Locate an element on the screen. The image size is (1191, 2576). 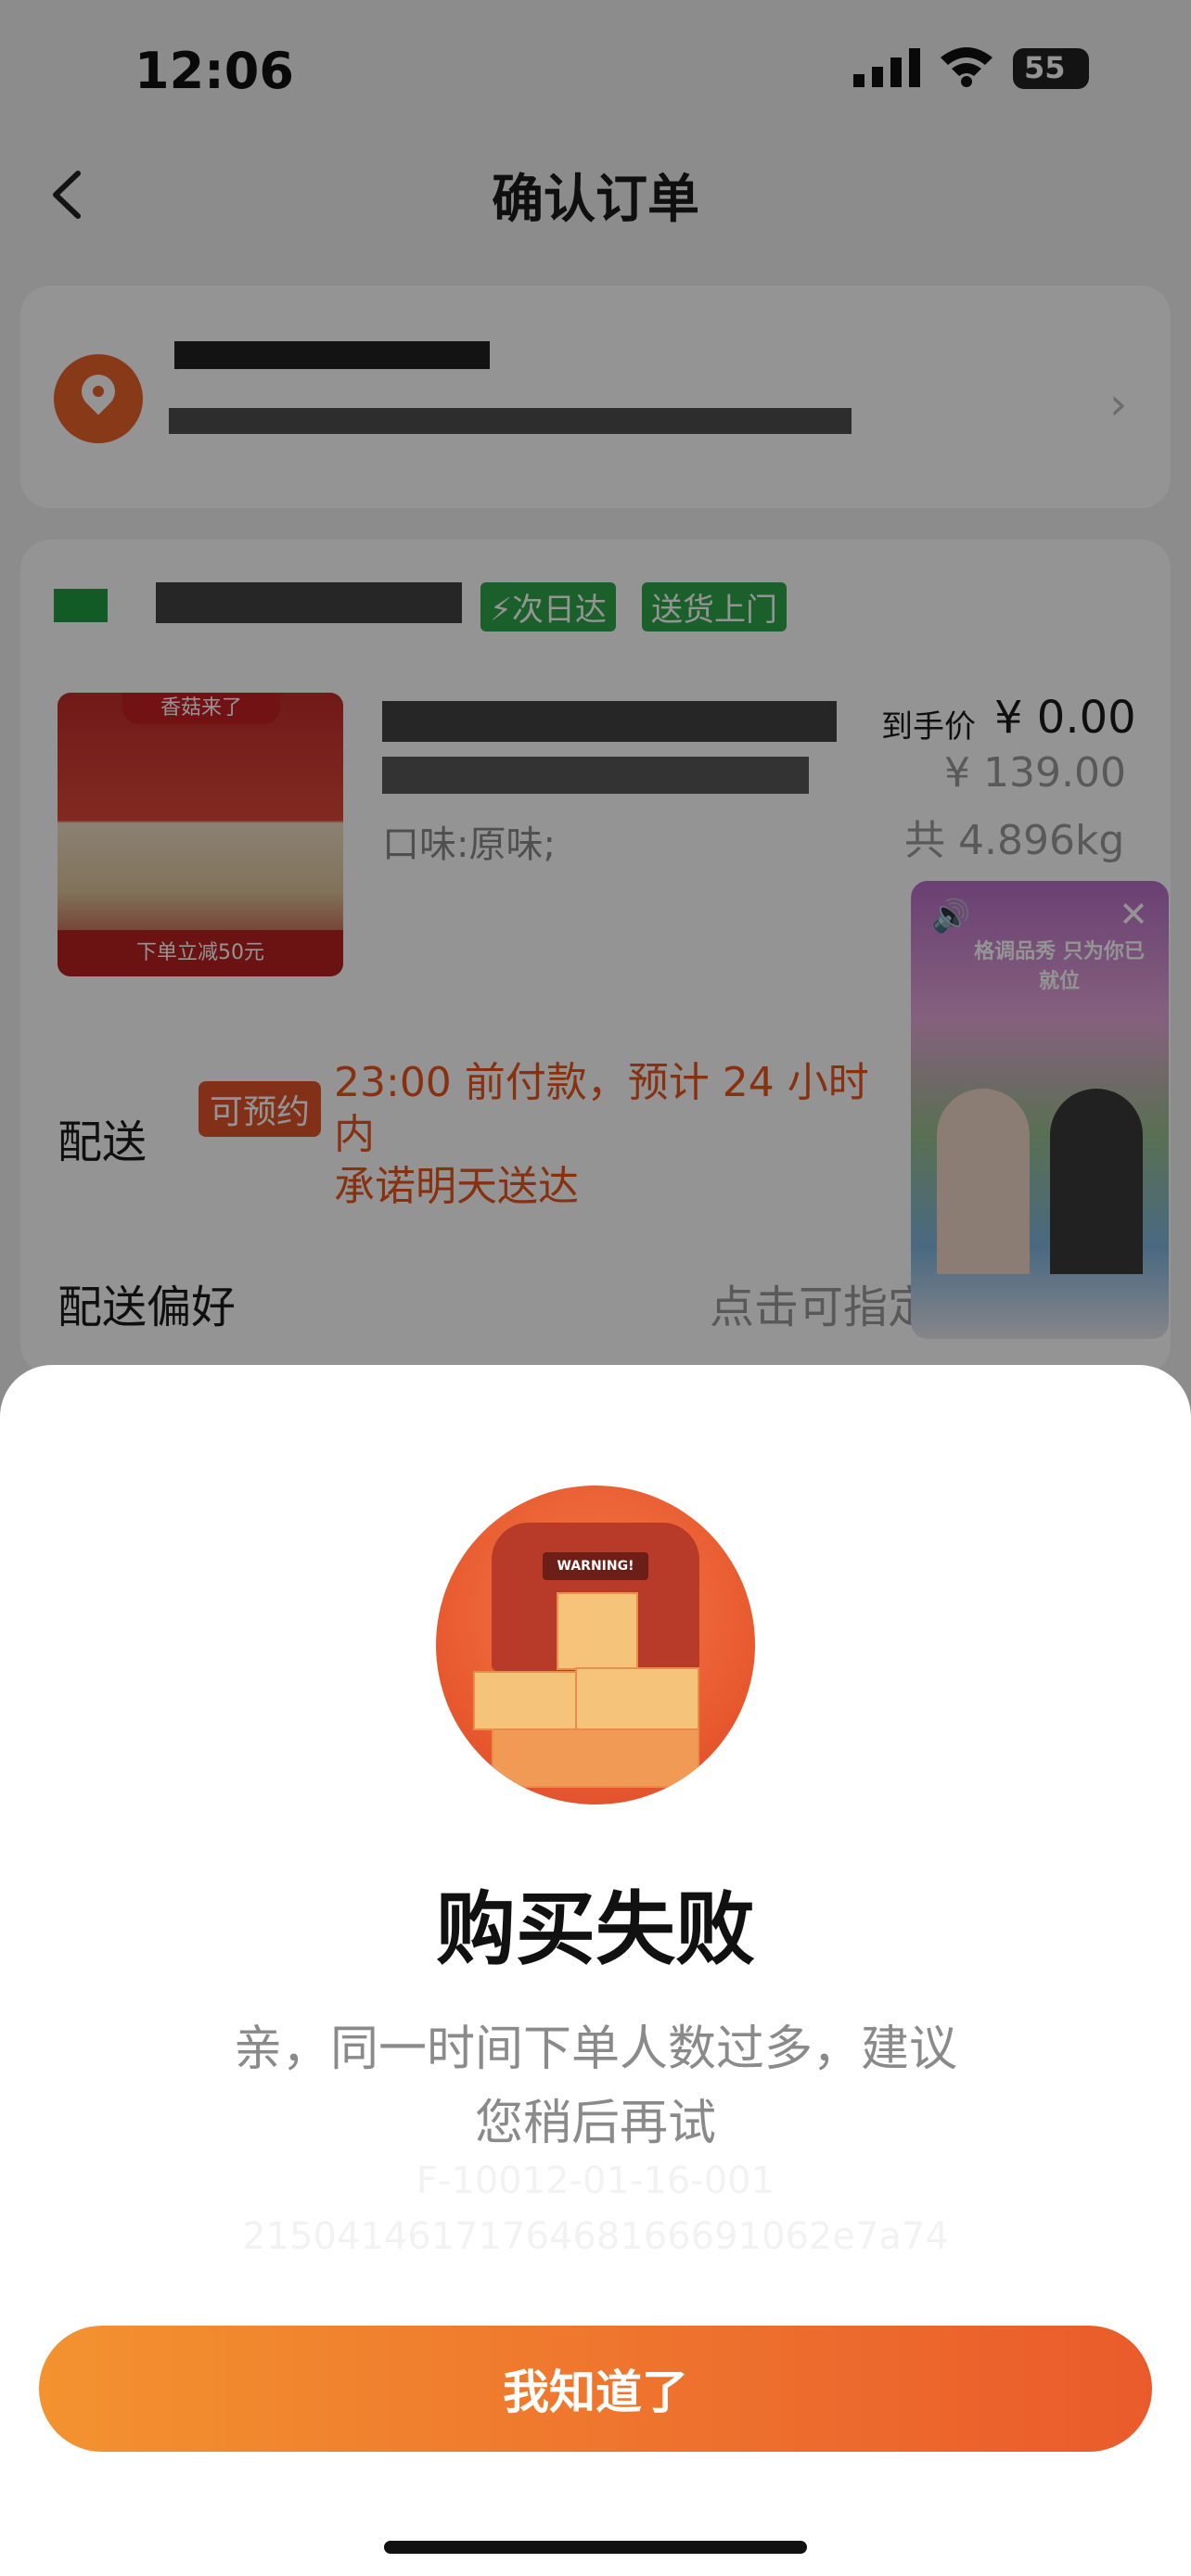
sheet-message-line1: 亲，同一时间下单人数过多，建议 is located at coordinates (595, 2049).